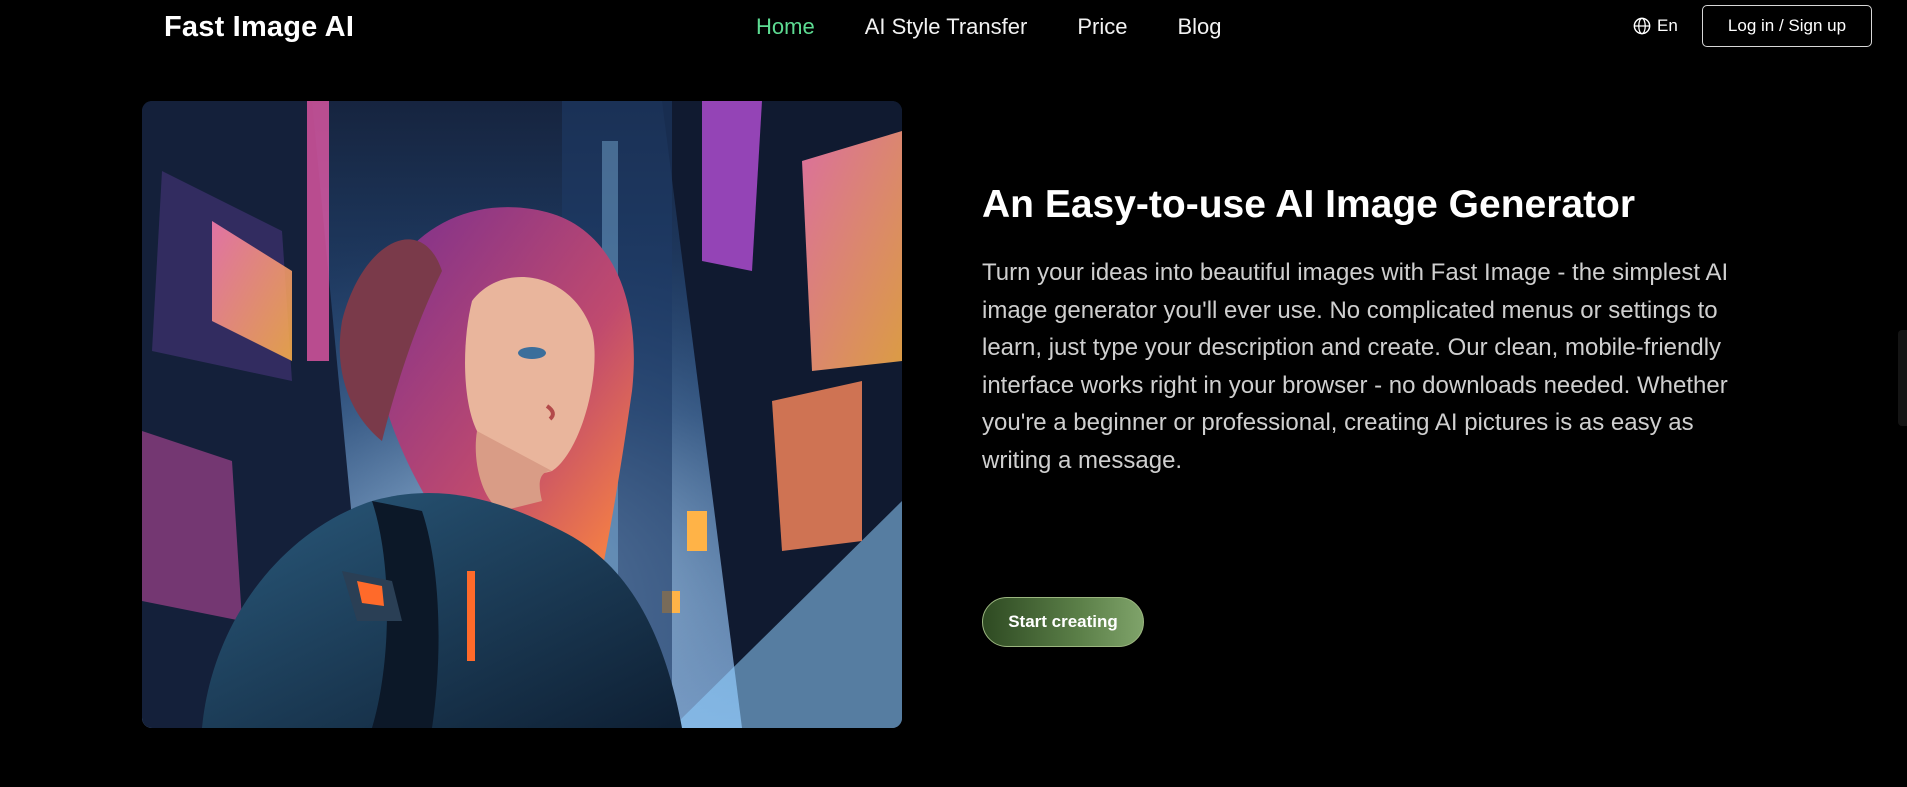 This screenshot has width=1907, height=787. What do you see at coordinates (1787, 26) in the screenshot?
I see `login-signup-button: Log in / Sign up` at bounding box center [1787, 26].